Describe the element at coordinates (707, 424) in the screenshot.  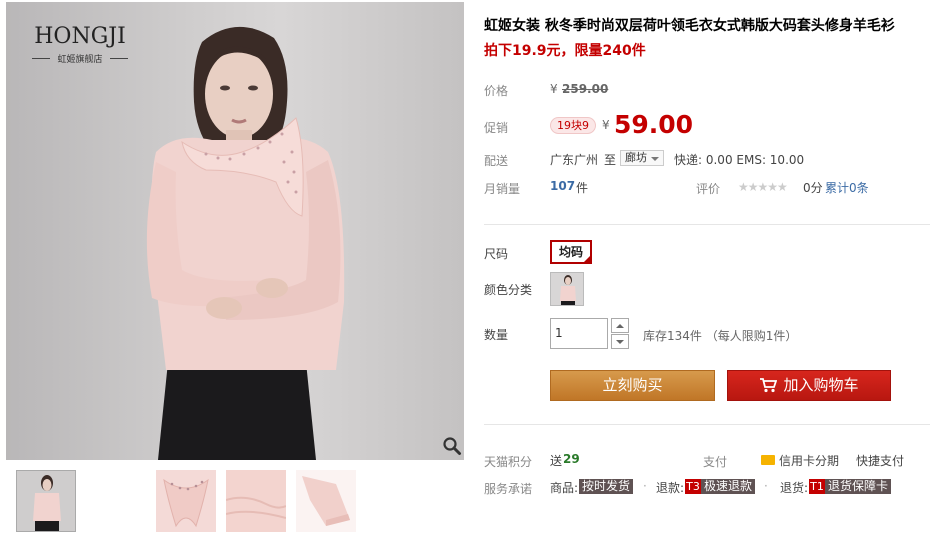
I see `divider-bottom` at that location.